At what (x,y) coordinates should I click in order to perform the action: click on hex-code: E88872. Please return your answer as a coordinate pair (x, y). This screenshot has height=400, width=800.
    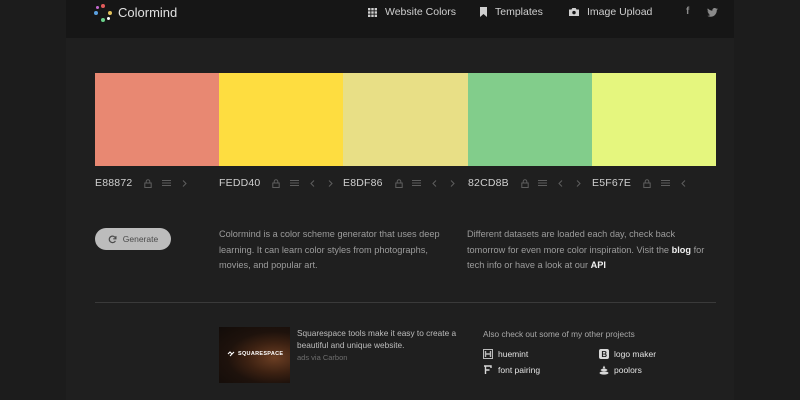
    Looking at the image, I should click on (113, 183).